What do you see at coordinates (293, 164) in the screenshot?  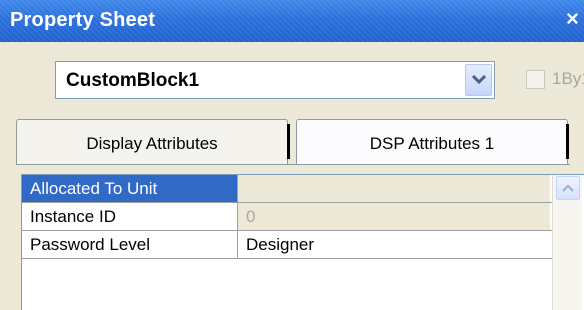 I see `tab-baseline` at bounding box center [293, 164].